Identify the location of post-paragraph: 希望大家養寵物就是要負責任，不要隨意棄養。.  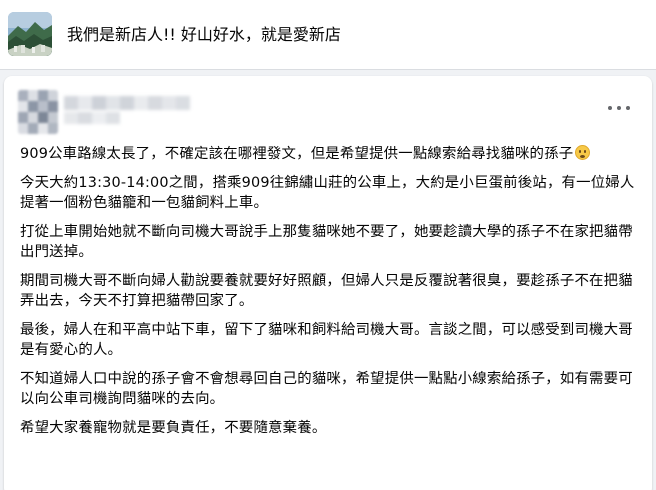
(173, 428).